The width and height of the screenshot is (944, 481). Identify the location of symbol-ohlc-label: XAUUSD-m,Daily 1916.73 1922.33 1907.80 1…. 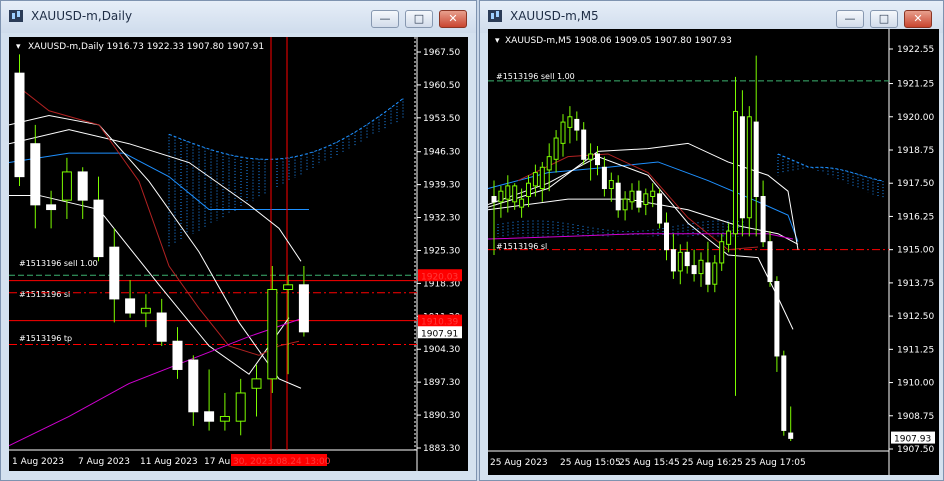
(146, 47).